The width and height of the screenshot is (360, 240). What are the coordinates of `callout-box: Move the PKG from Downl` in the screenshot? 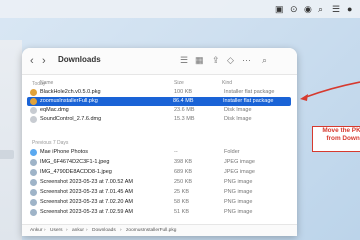 It's located at (336, 139).